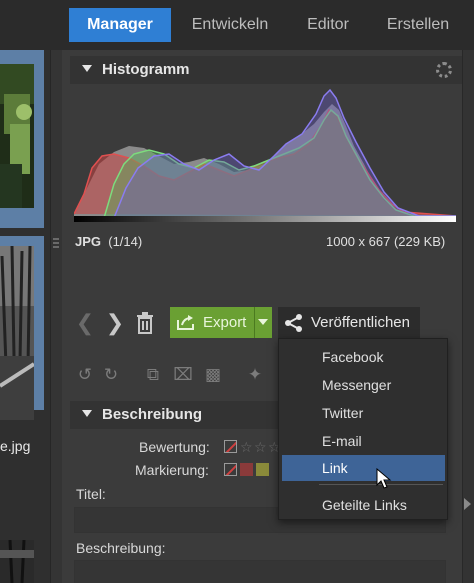 Image resolution: width=474 pixels, height=583 pixels. Describe the element at coordinates (418, 25) in the screenshot. I see `tab-erstellen: Erstellen` at that location.